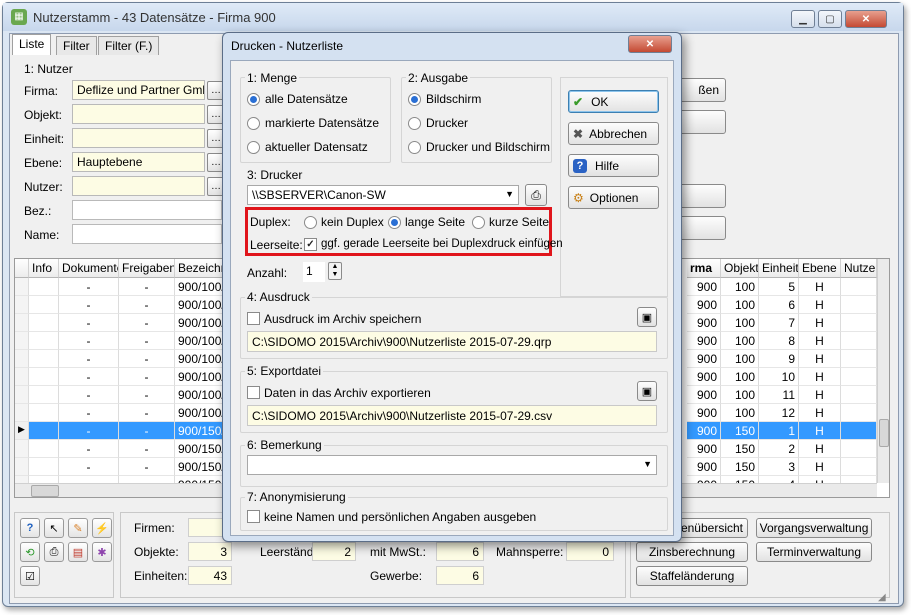 This screenshot has height=615, width=911. Describe the element at coordinates (519, 222) in the screenshot. I see `duplex-kurze-label: kurze Seite` at that location.